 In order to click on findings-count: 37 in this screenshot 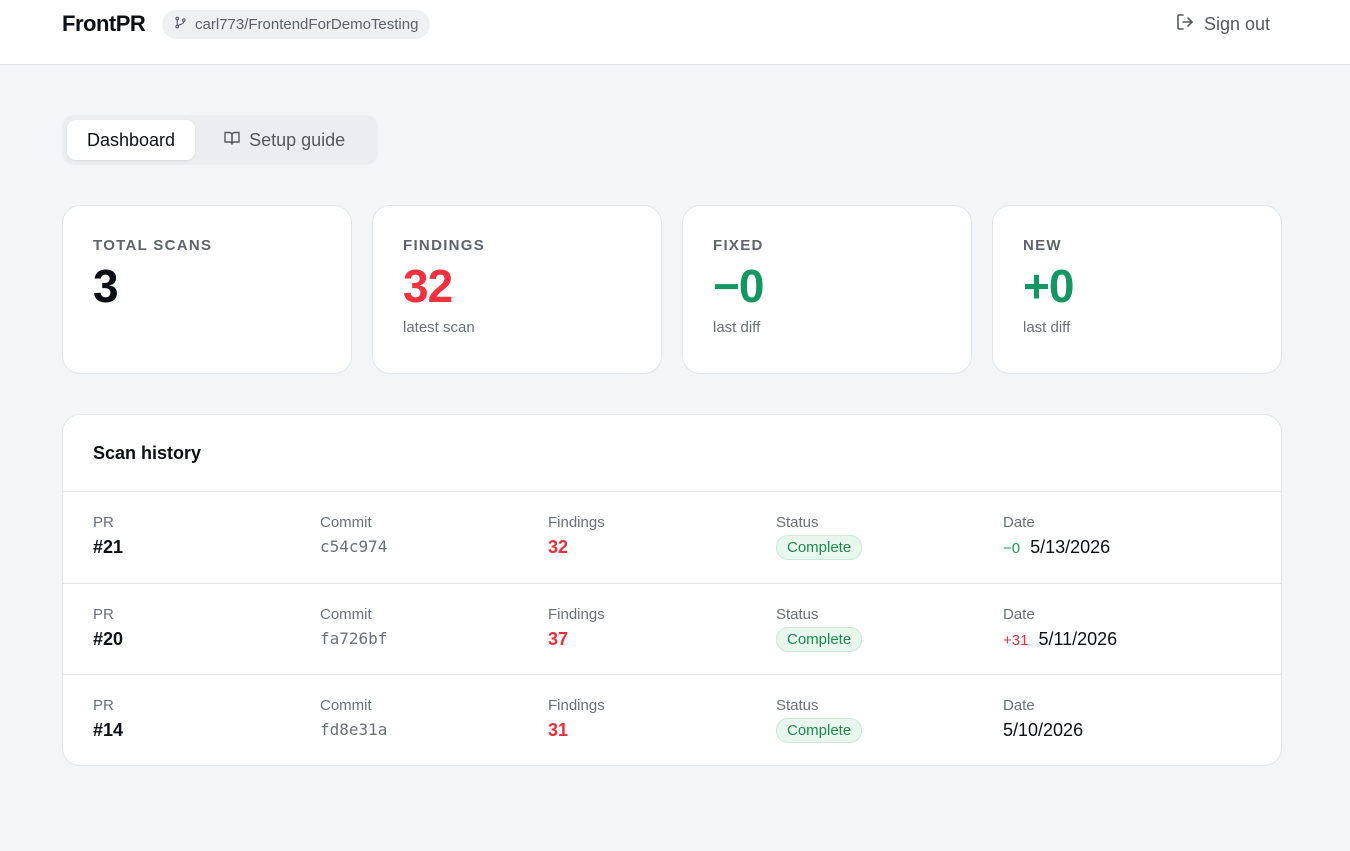, I will do `click(558, 638)`.